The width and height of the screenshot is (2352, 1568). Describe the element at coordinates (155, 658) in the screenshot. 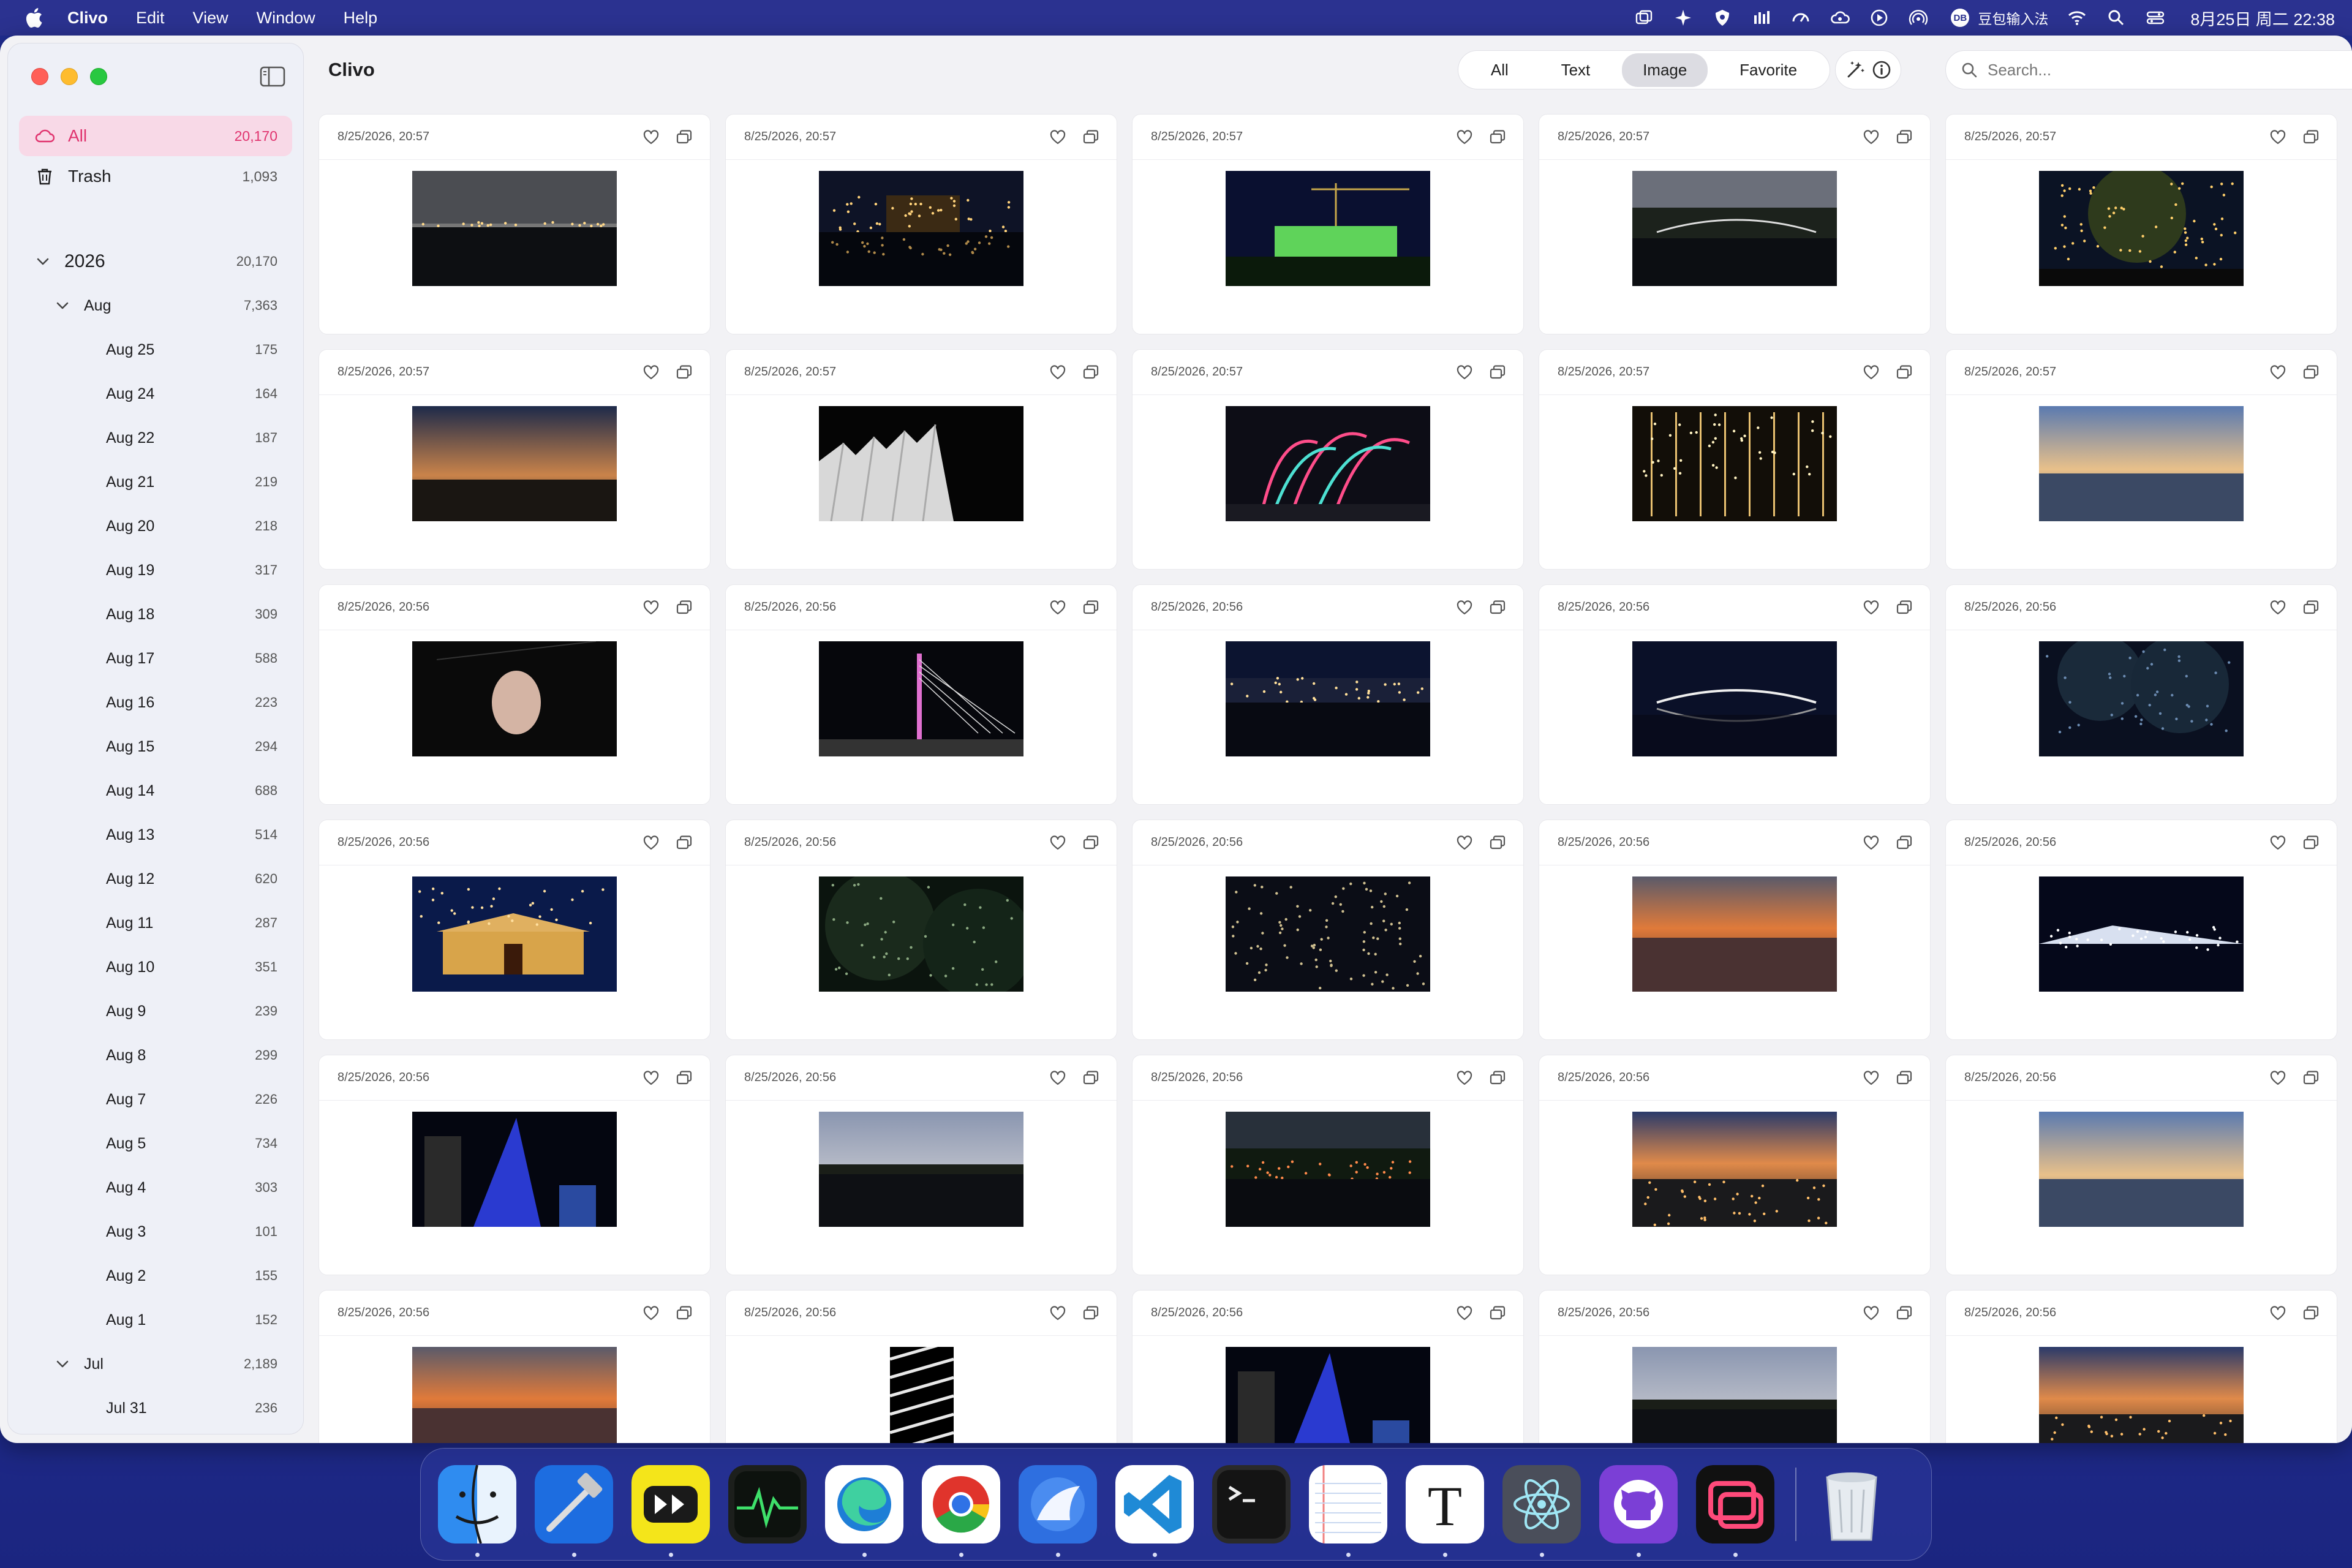

I see `tree-item-day: Aug 17 588` at that location.